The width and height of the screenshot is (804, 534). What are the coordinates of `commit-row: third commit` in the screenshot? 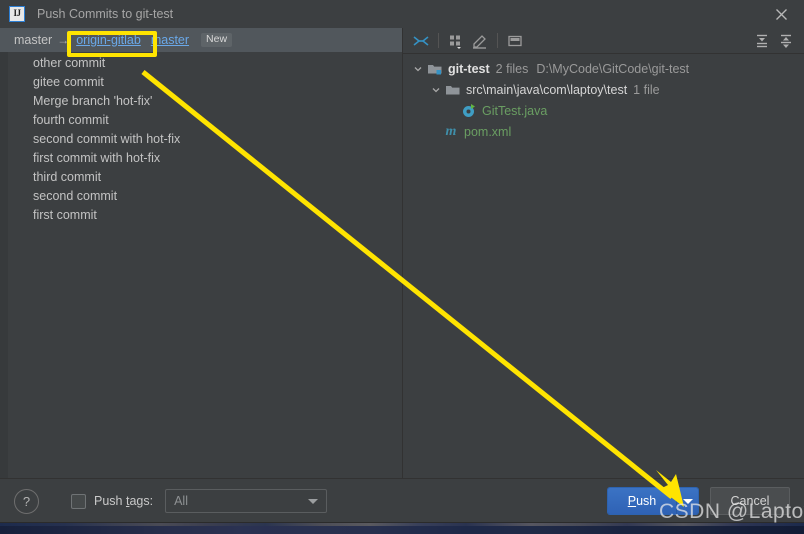 It's located at (201, 177).